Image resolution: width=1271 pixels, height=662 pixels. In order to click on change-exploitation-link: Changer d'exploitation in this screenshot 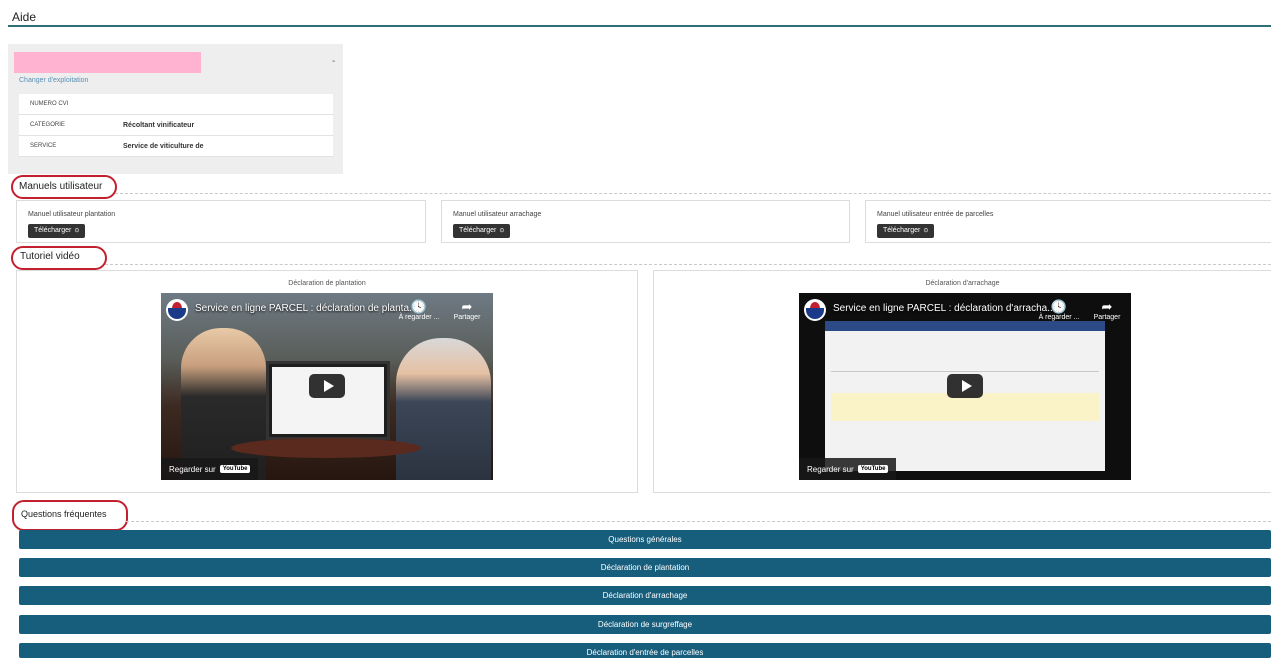, I will do `click(53, 80)`.